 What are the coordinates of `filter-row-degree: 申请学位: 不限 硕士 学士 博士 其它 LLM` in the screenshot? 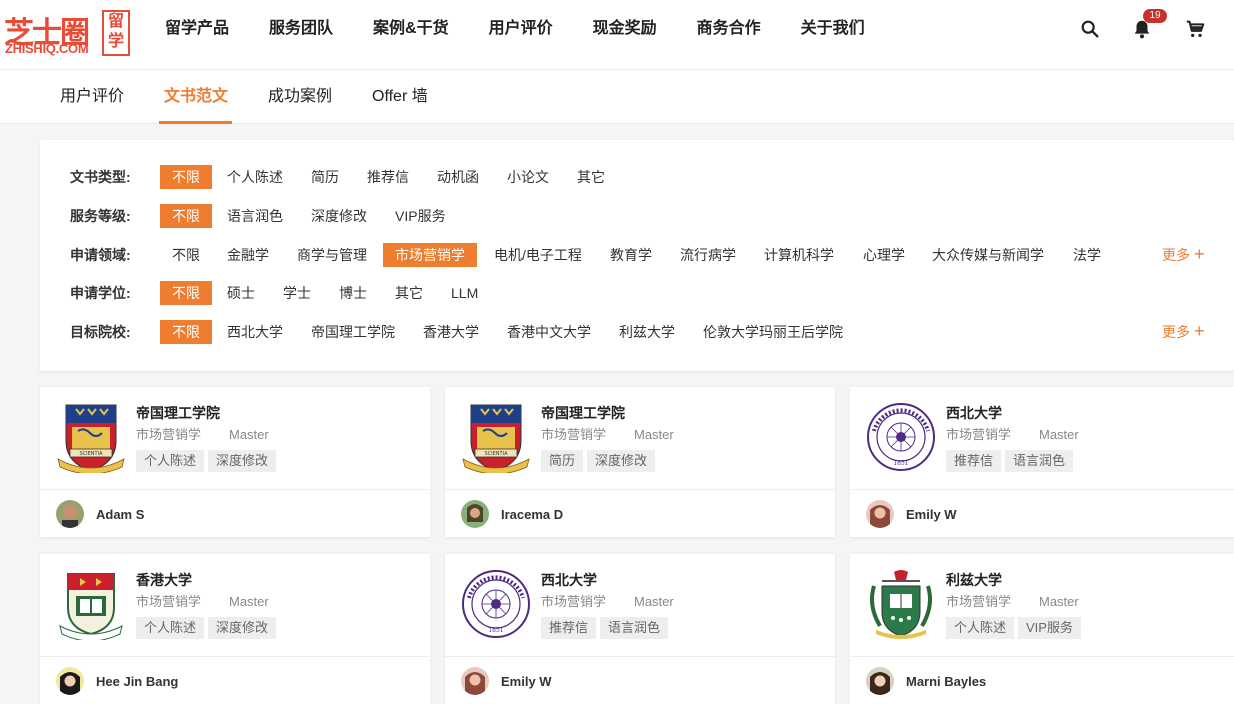 It's located at (652, 293).